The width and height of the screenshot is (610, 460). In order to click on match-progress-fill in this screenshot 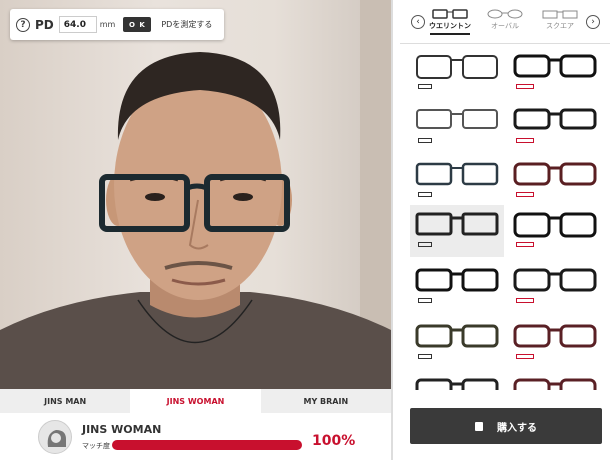, I will do `click(207, 445)`.